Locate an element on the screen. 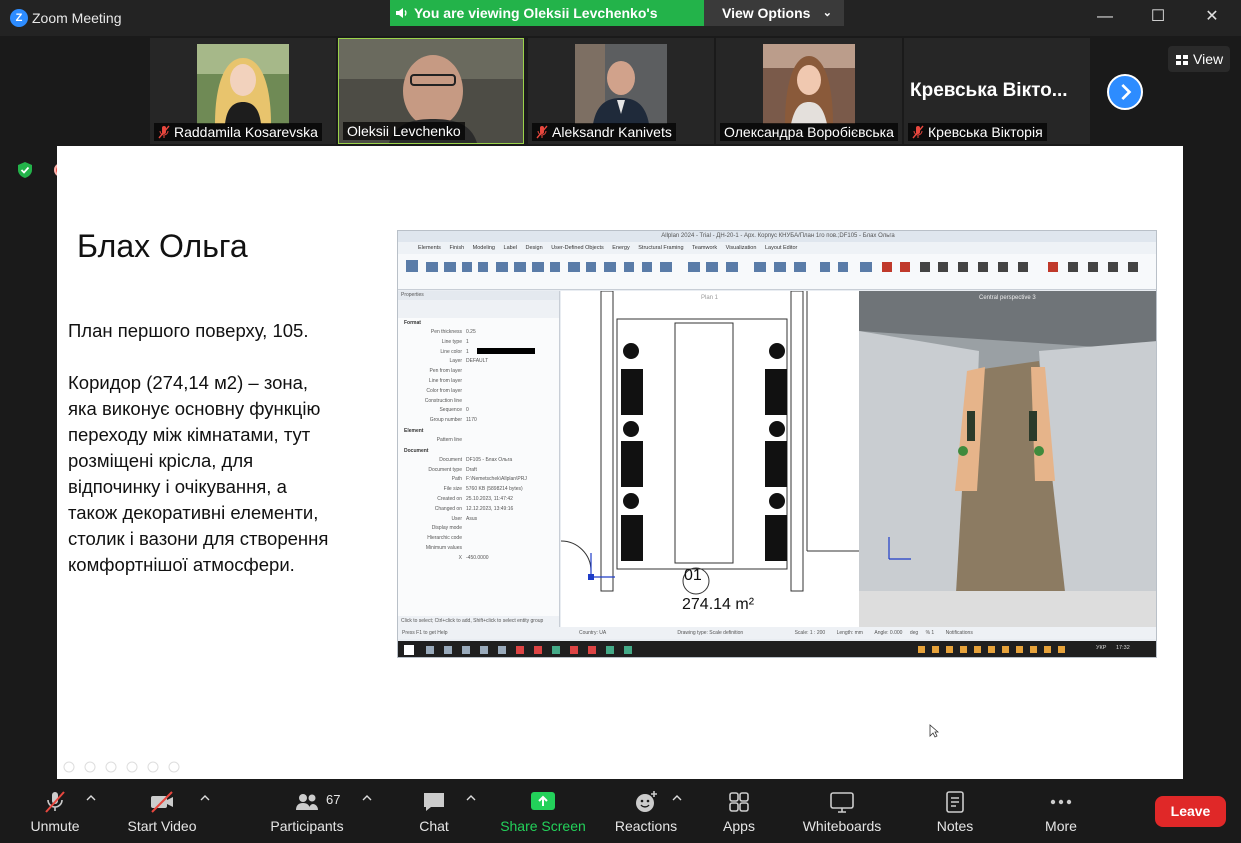 The width and height of the screenshot is (1241, 843). unmute-button: Unmute is located at coordinates (55, 814).